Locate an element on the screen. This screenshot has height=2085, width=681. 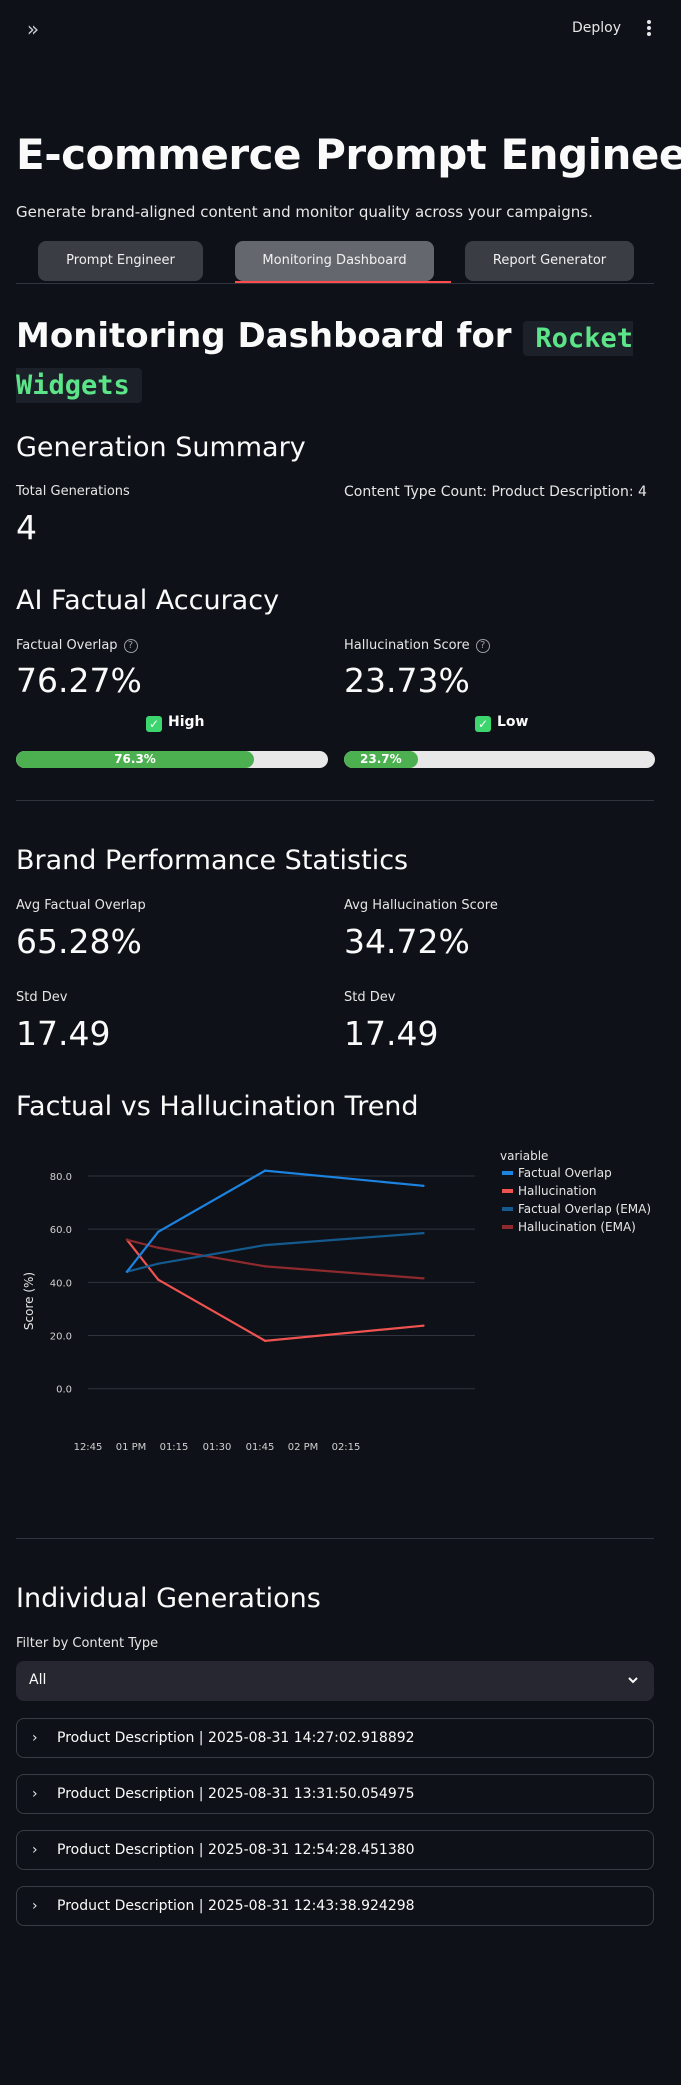
kebab-menu-icon is located at coordinates (649, 29).